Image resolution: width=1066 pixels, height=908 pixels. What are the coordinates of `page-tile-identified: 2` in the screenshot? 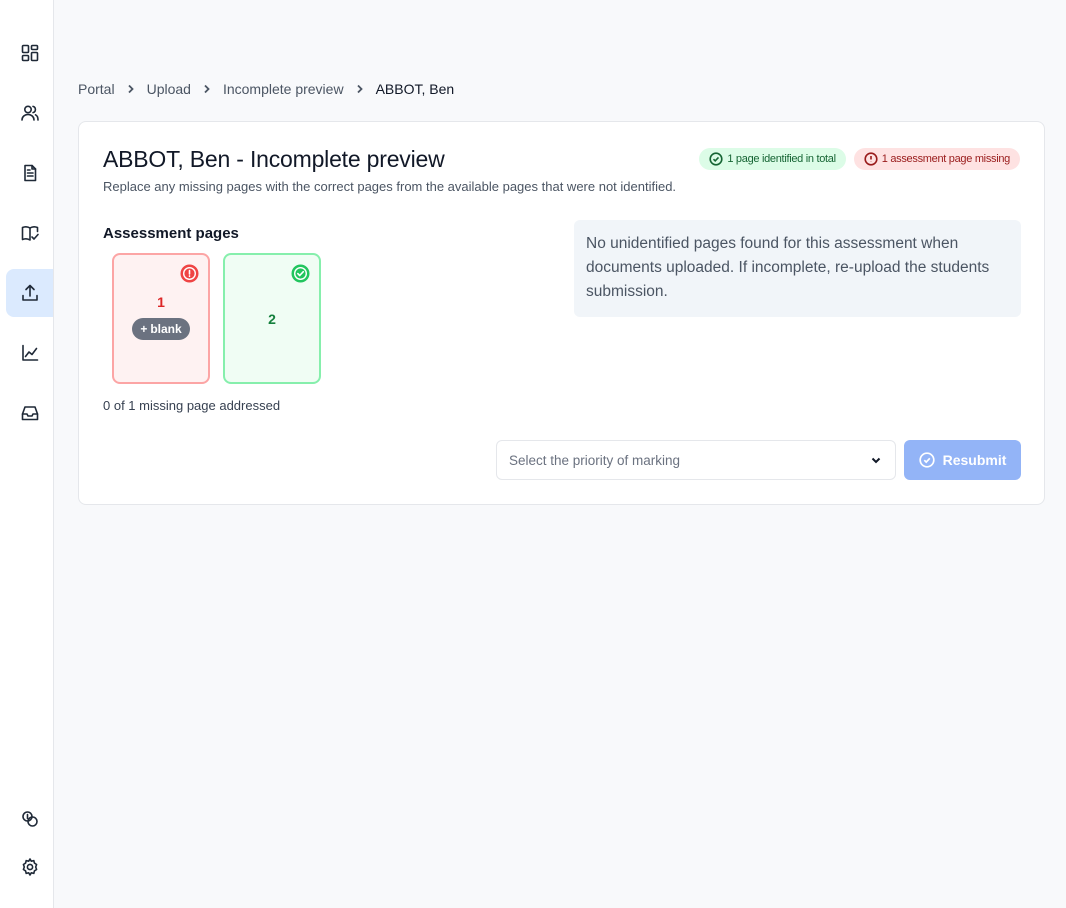 It's located at (272, 318).